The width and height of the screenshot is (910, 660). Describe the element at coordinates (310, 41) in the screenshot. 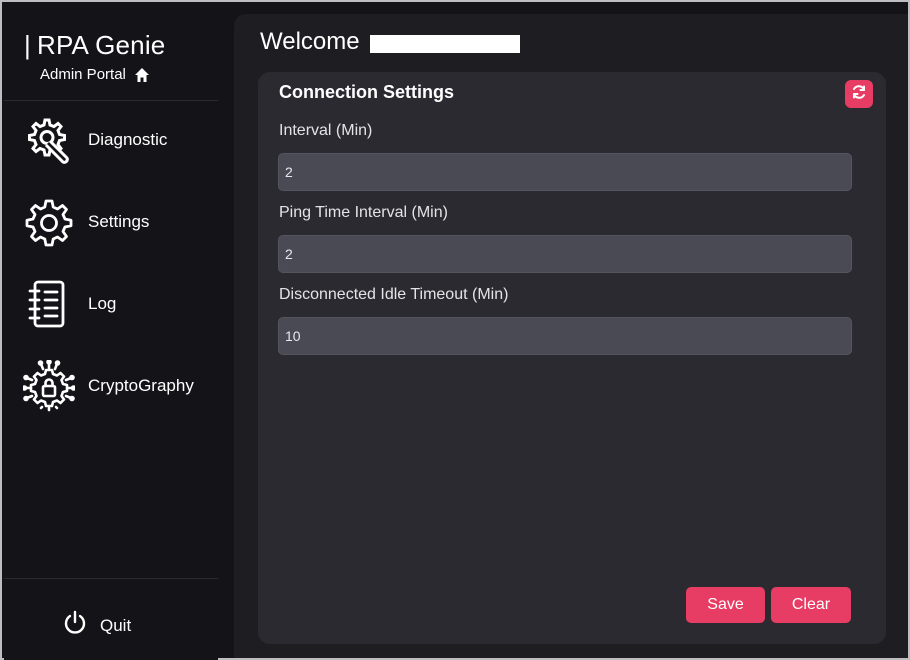

I see `welcome-text: Welcome` at that location.